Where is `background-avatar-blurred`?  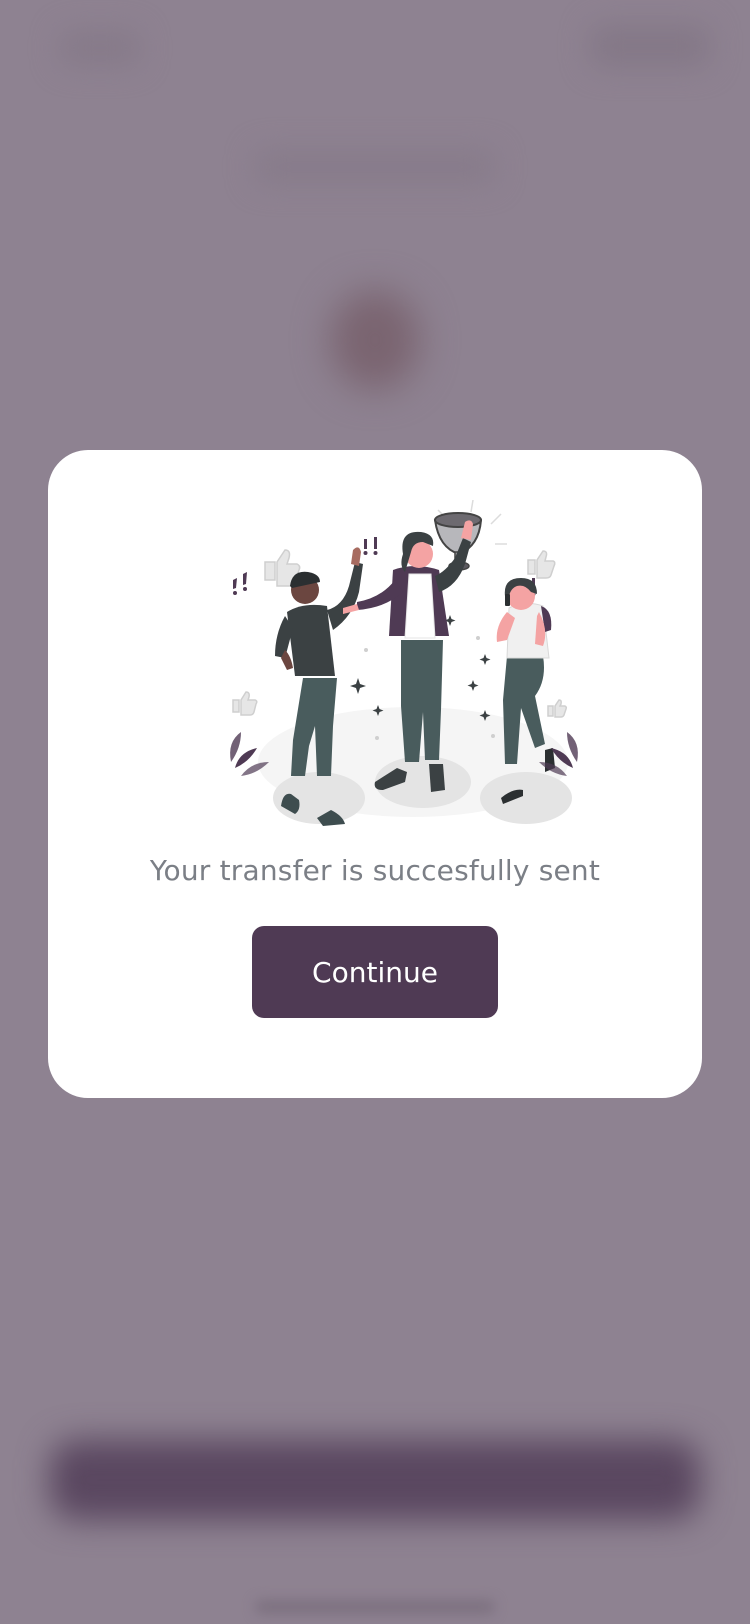 background-avatar-blurred is located at coordinates (375, 340).